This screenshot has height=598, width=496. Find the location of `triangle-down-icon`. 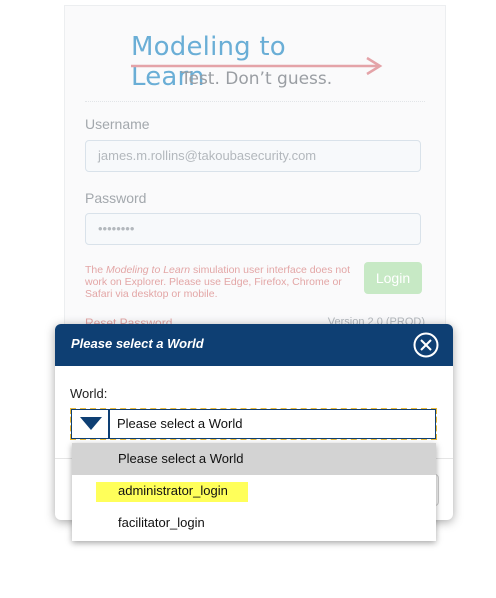

triangle-down-icon is located at coordinates (91, 423).